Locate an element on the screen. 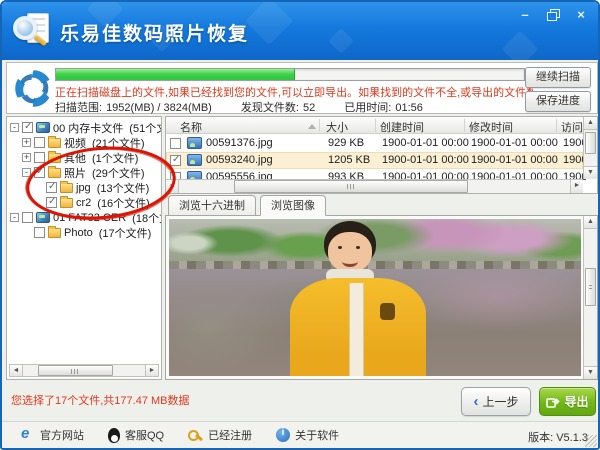 The image size is (600, 450). restore-button is located at coordinates (553, 15).